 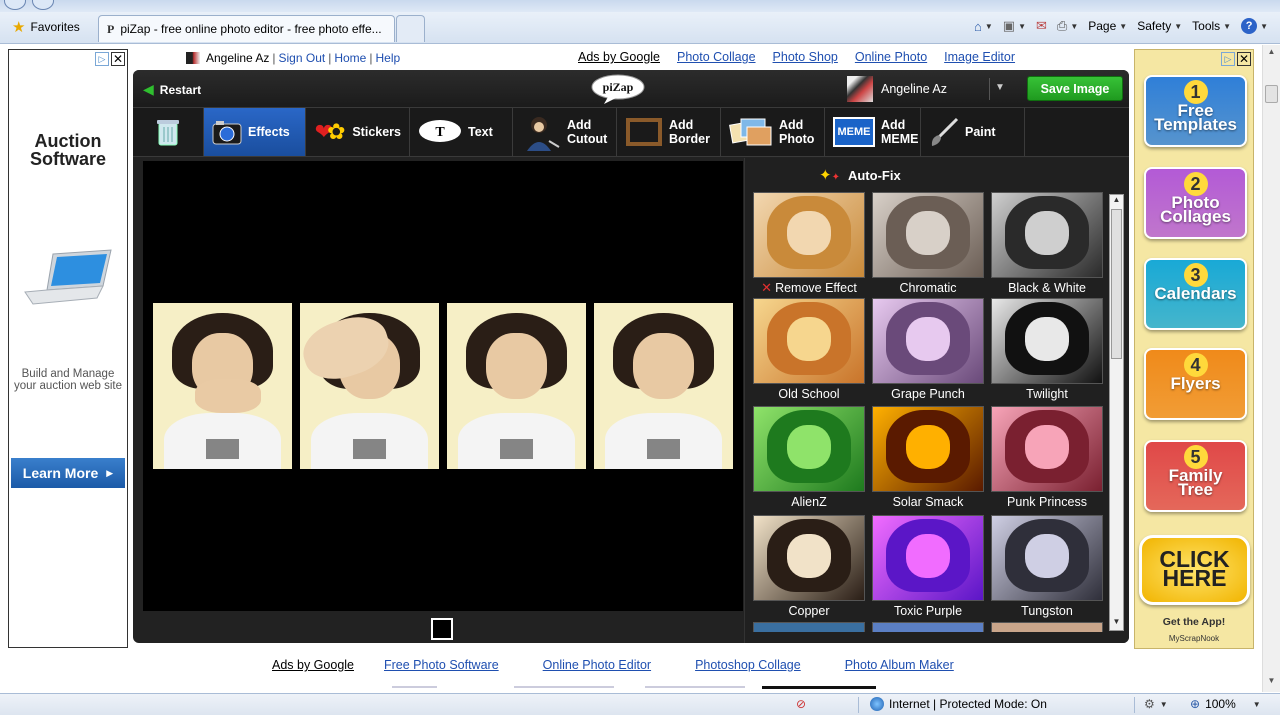 I want to click on protected-mode-settings: ⚙ ▼, so click(x=1156, y=704).